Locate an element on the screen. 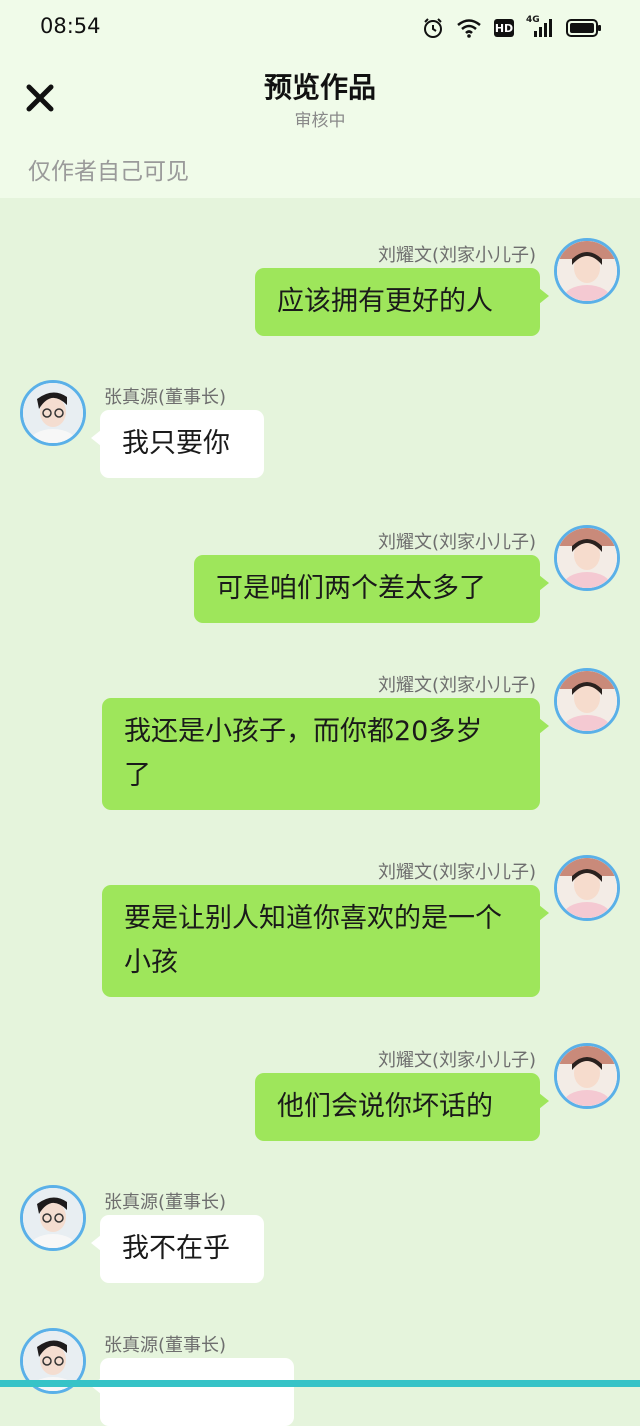 This screenshot has height=1426, width=640. header: 预览作品 审核中 仅作者自己可见 is located at coordinates (320, 127).